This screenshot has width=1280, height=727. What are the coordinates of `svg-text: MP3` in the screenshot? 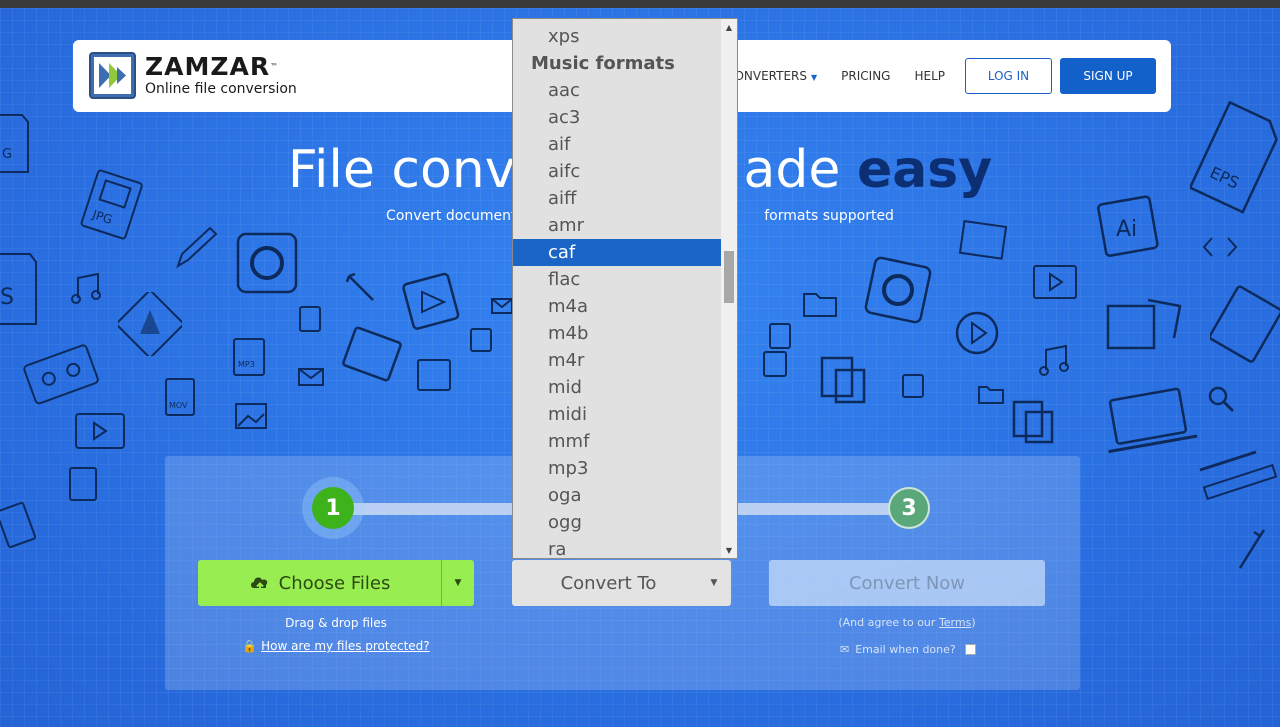 It's located at (246, 364).